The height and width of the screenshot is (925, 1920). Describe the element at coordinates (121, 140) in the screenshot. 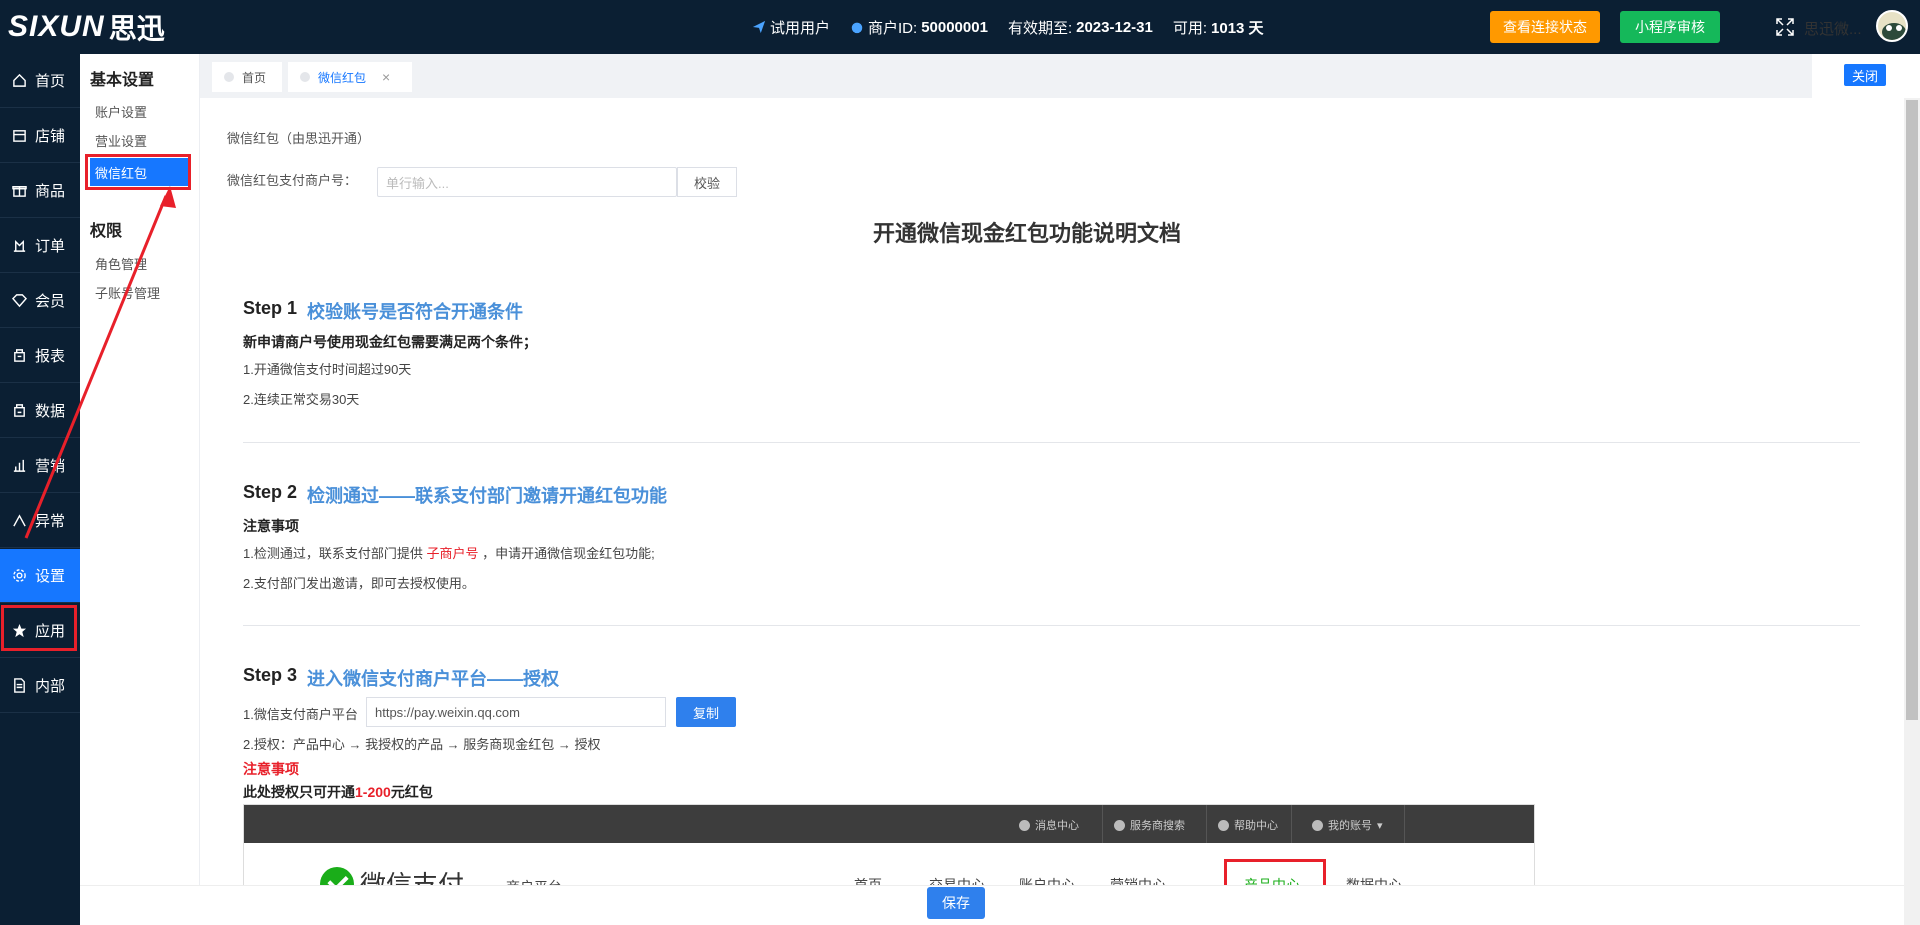

I see `subnav-item-business: 营业设置` at that location.